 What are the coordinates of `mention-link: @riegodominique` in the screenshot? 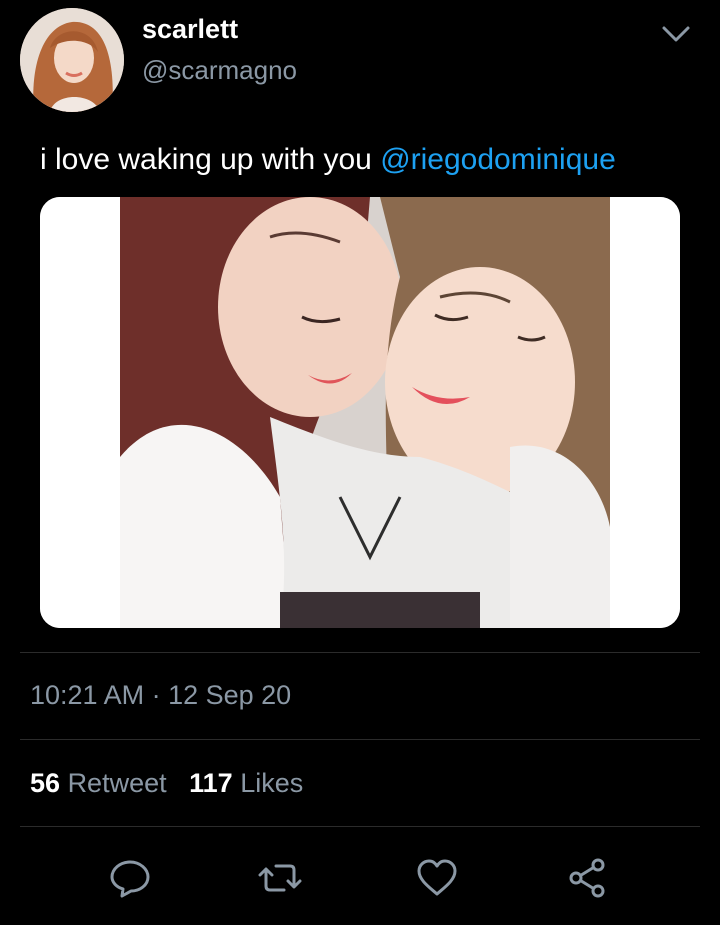 It's located at (498, 159).